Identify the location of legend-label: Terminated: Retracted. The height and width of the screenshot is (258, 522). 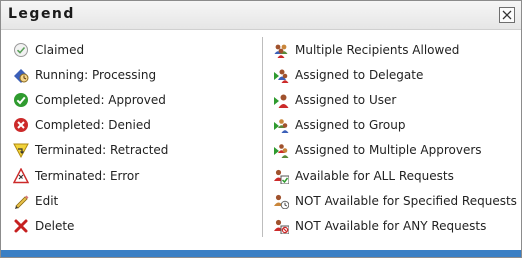
(102, 150).